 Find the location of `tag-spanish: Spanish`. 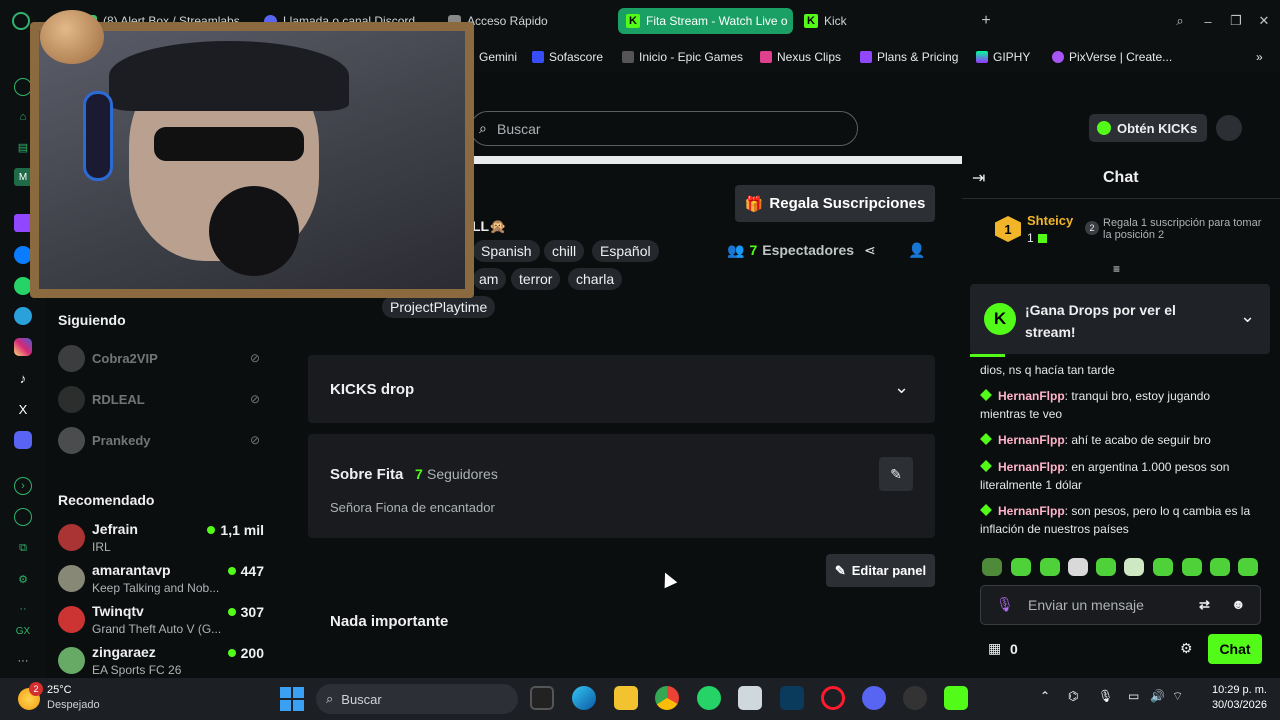

tag-spanish: Spanish is located at coordinates (506, 251).